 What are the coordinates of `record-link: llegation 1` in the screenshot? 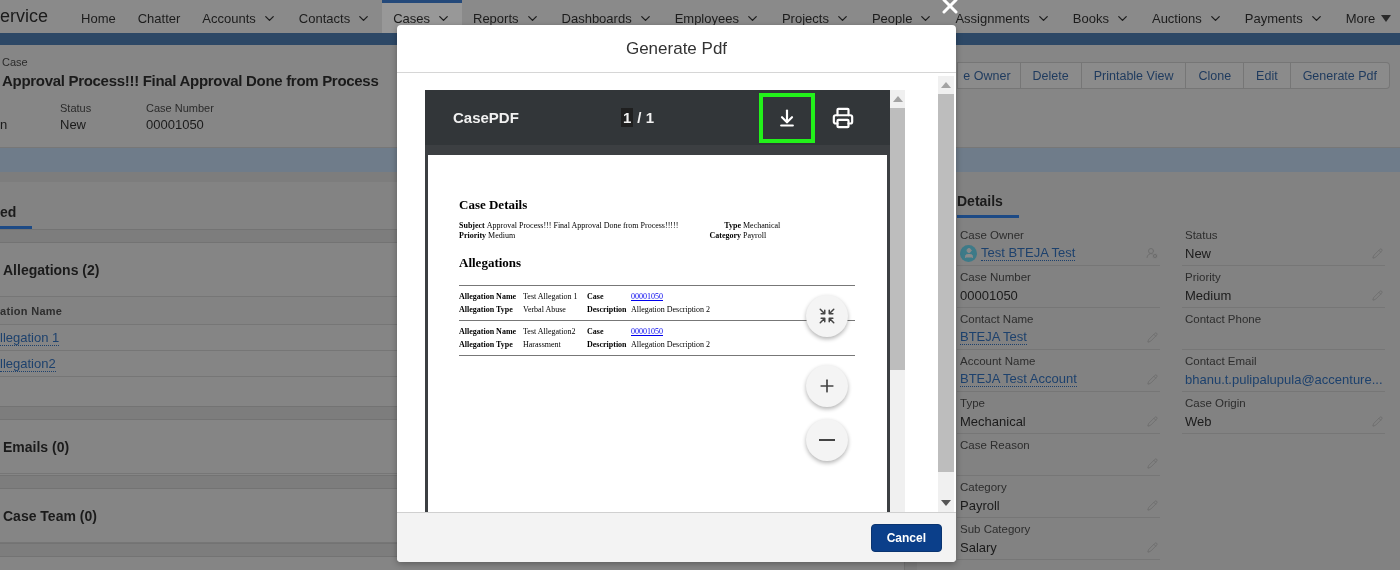 It's located at (30, 337).